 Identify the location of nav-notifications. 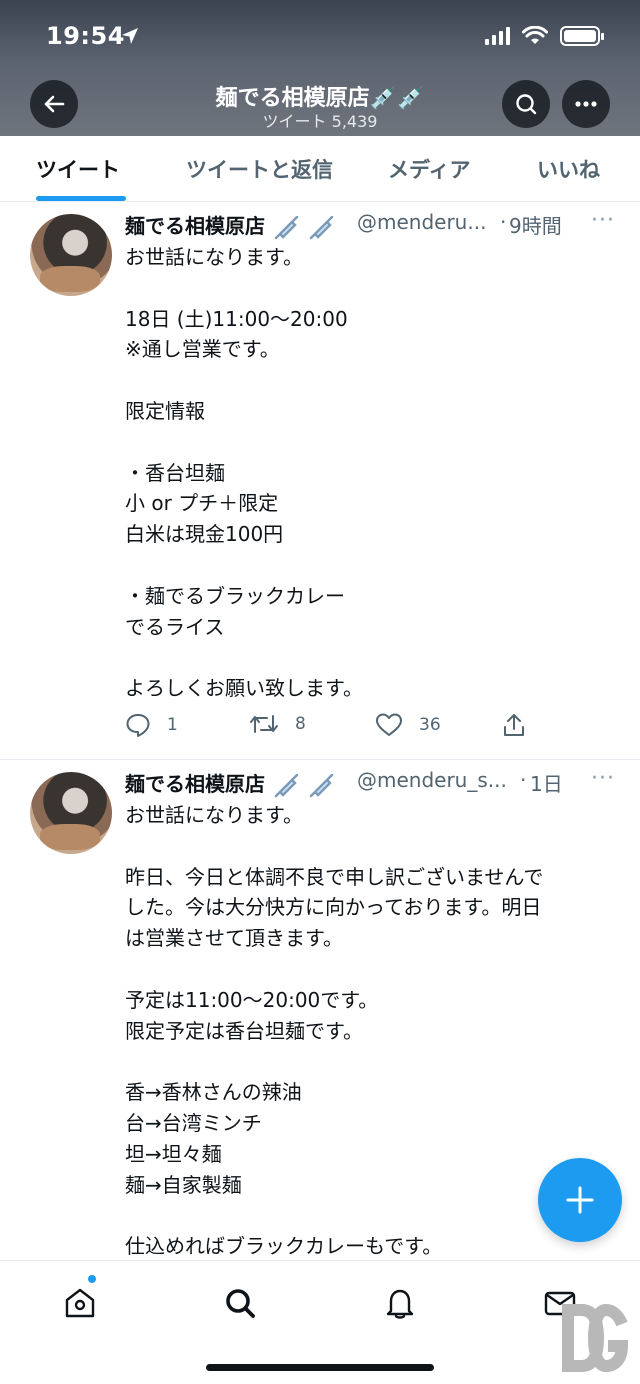
(400, 1303).